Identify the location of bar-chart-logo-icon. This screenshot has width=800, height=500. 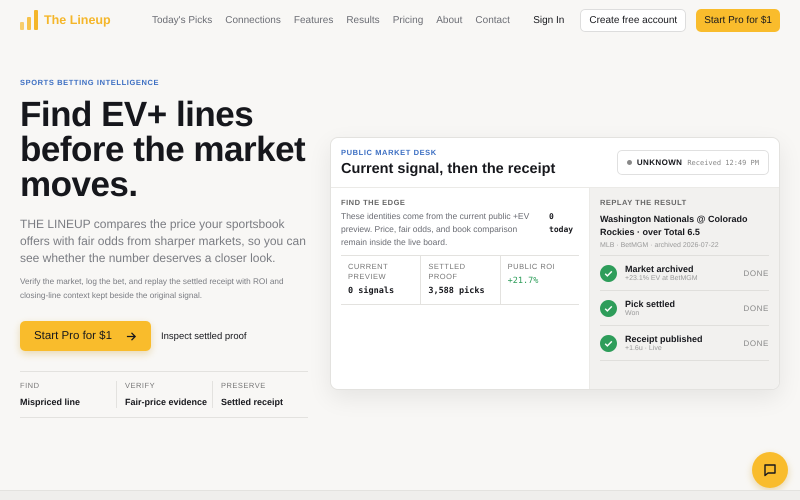
(29, 20).